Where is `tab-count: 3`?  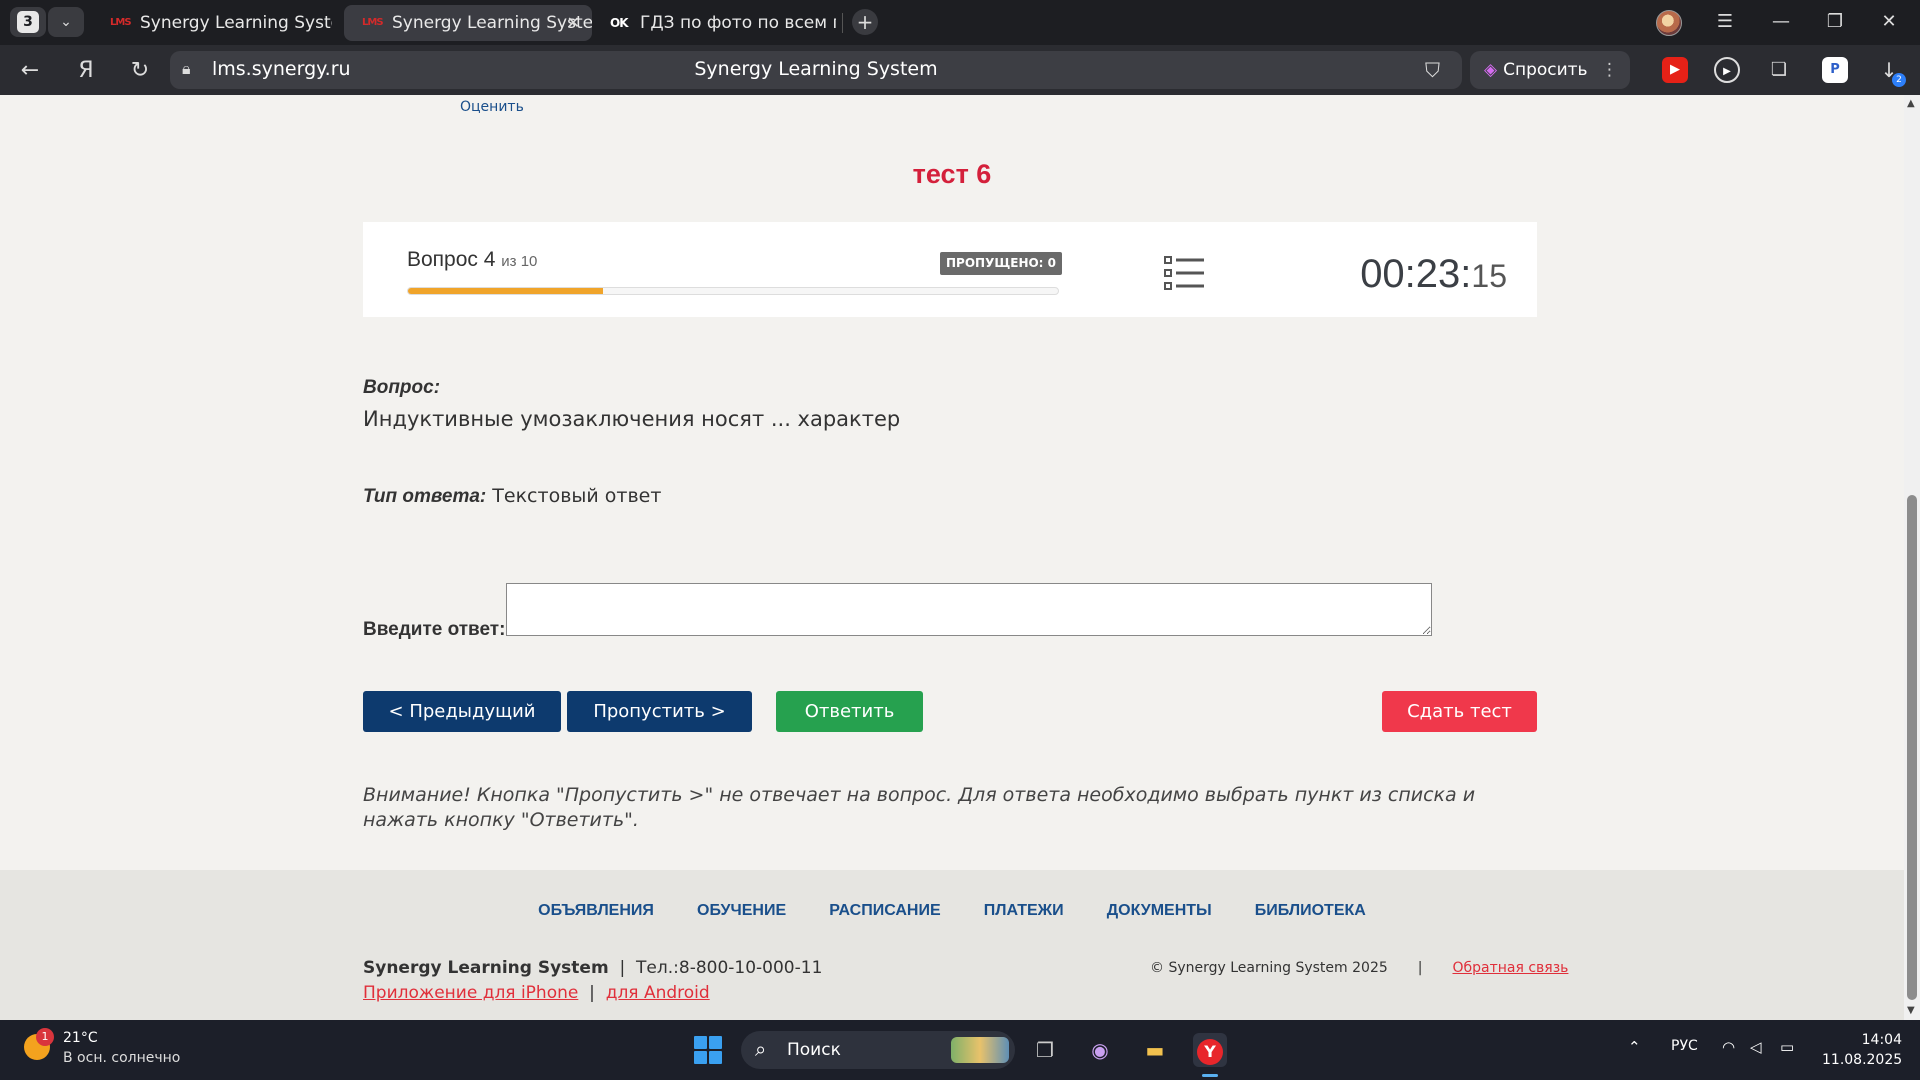 tab-count: 3 is located at coordinates (28, 22).